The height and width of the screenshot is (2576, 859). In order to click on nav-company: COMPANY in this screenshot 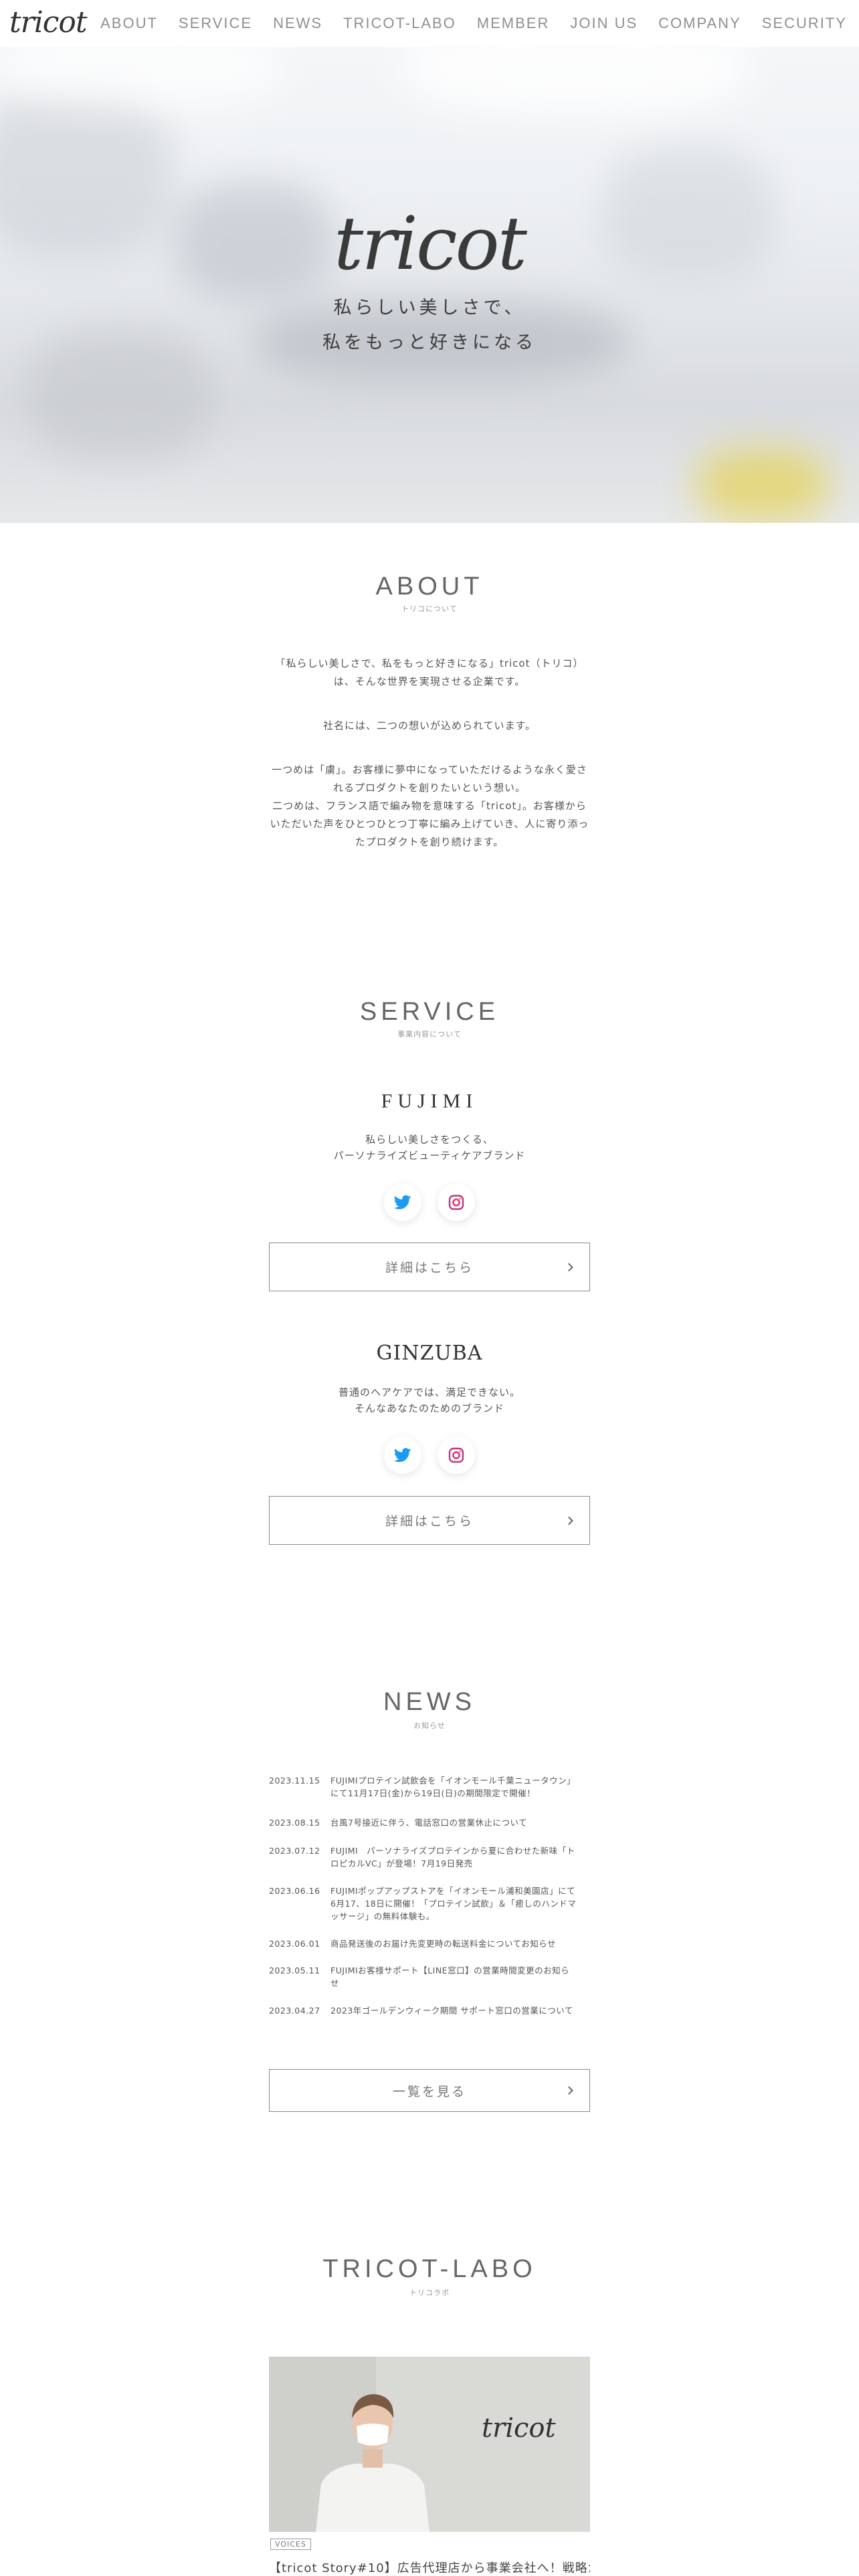, I will do `click(699, 24)`.